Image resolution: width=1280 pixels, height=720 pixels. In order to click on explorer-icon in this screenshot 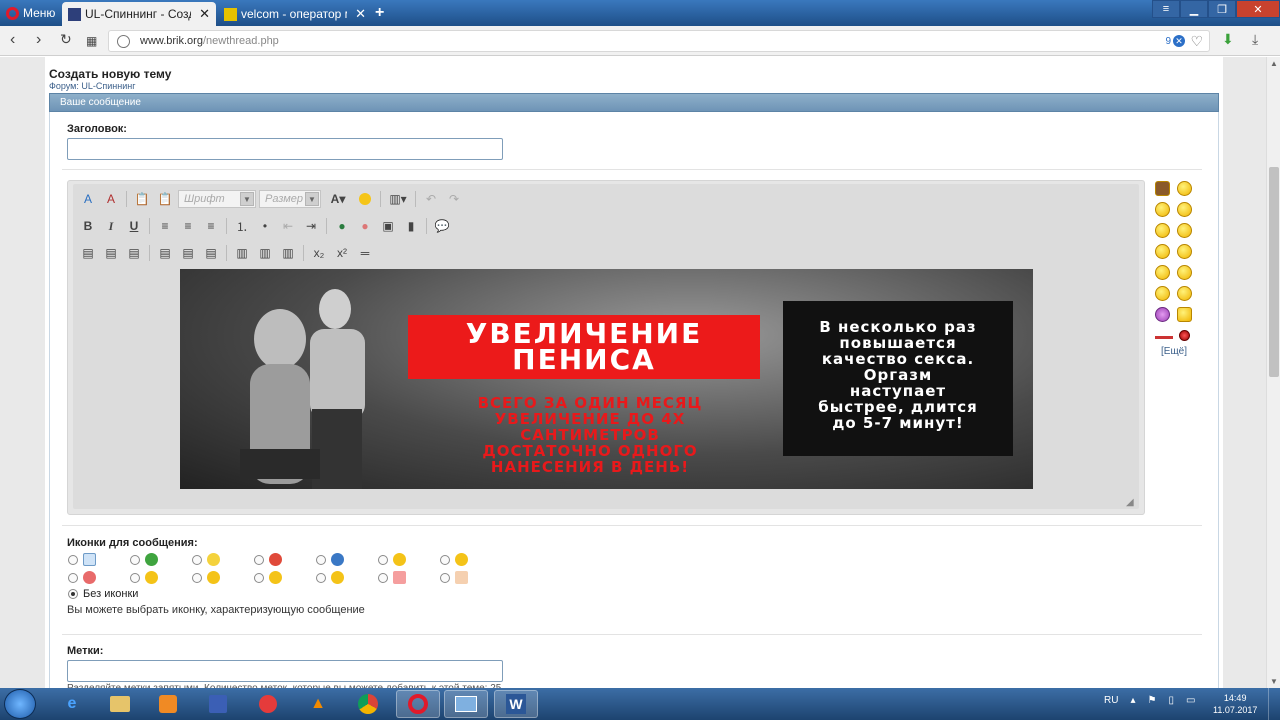, I will do `click(120, 704)`.